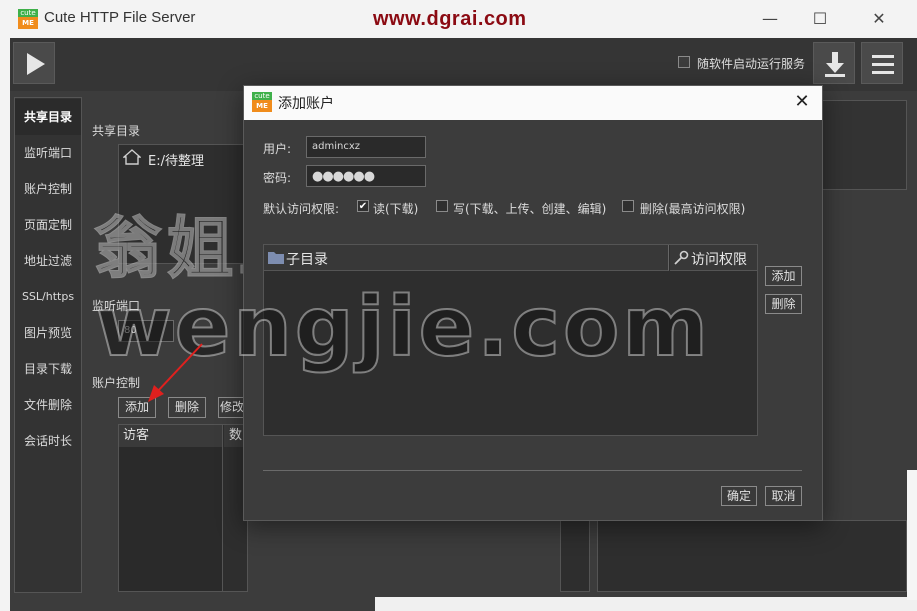 Image resolution: width=917 pixels, height=611 pixels. I want to click on sidebar-item-account-control: 账户控制, so click(48, 189).